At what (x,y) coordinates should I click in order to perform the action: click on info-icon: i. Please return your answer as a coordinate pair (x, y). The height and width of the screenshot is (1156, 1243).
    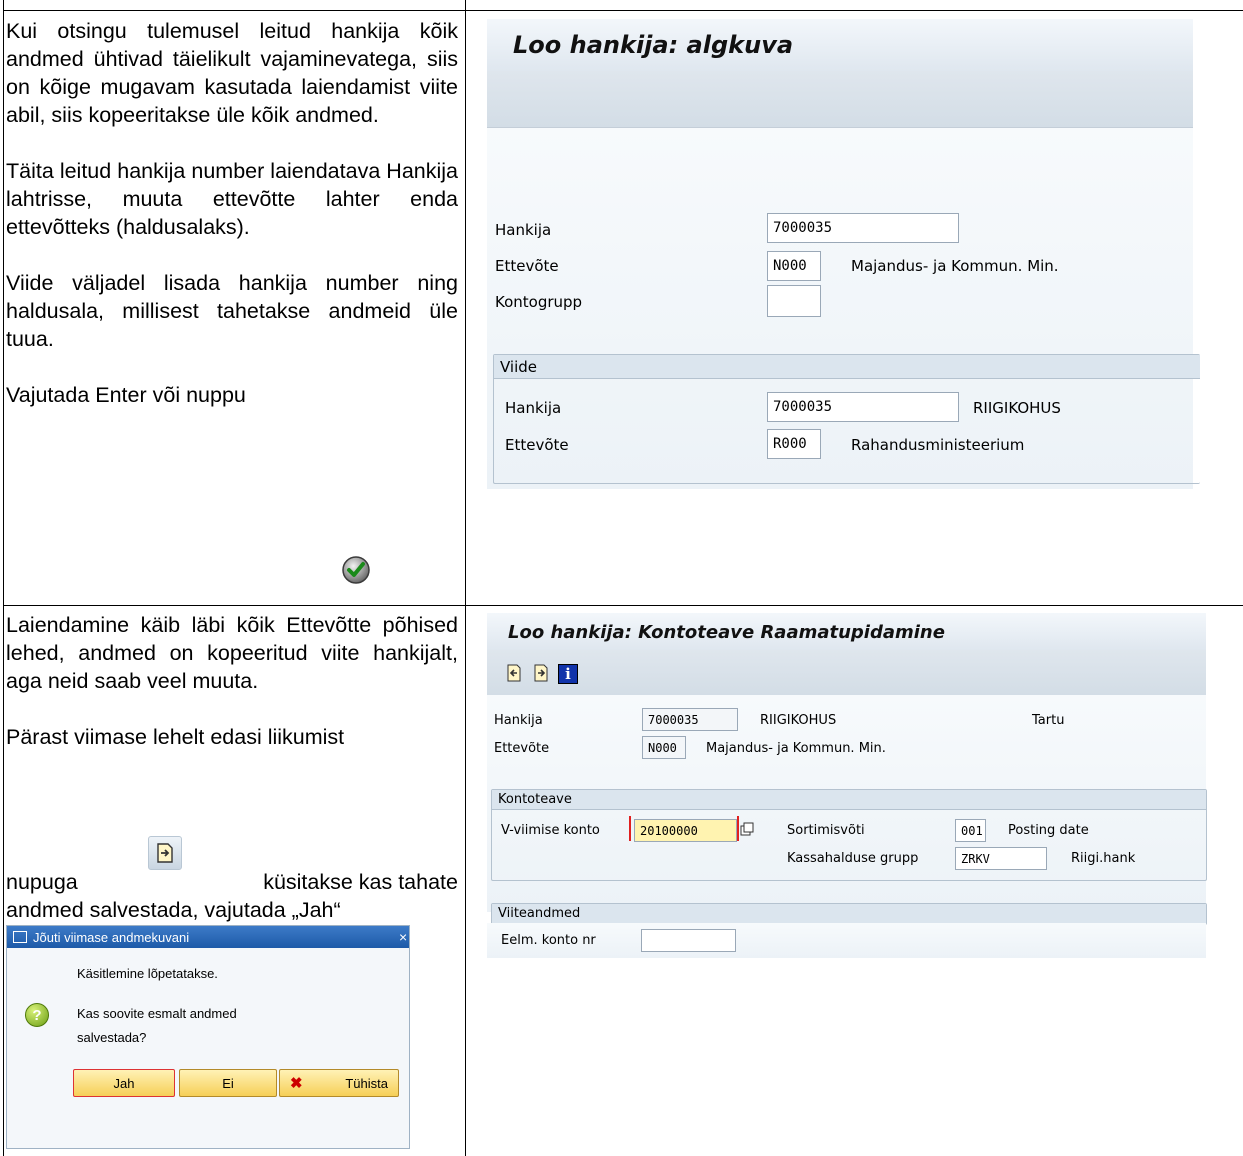
    Looking at the image, I should click on (568, 674).